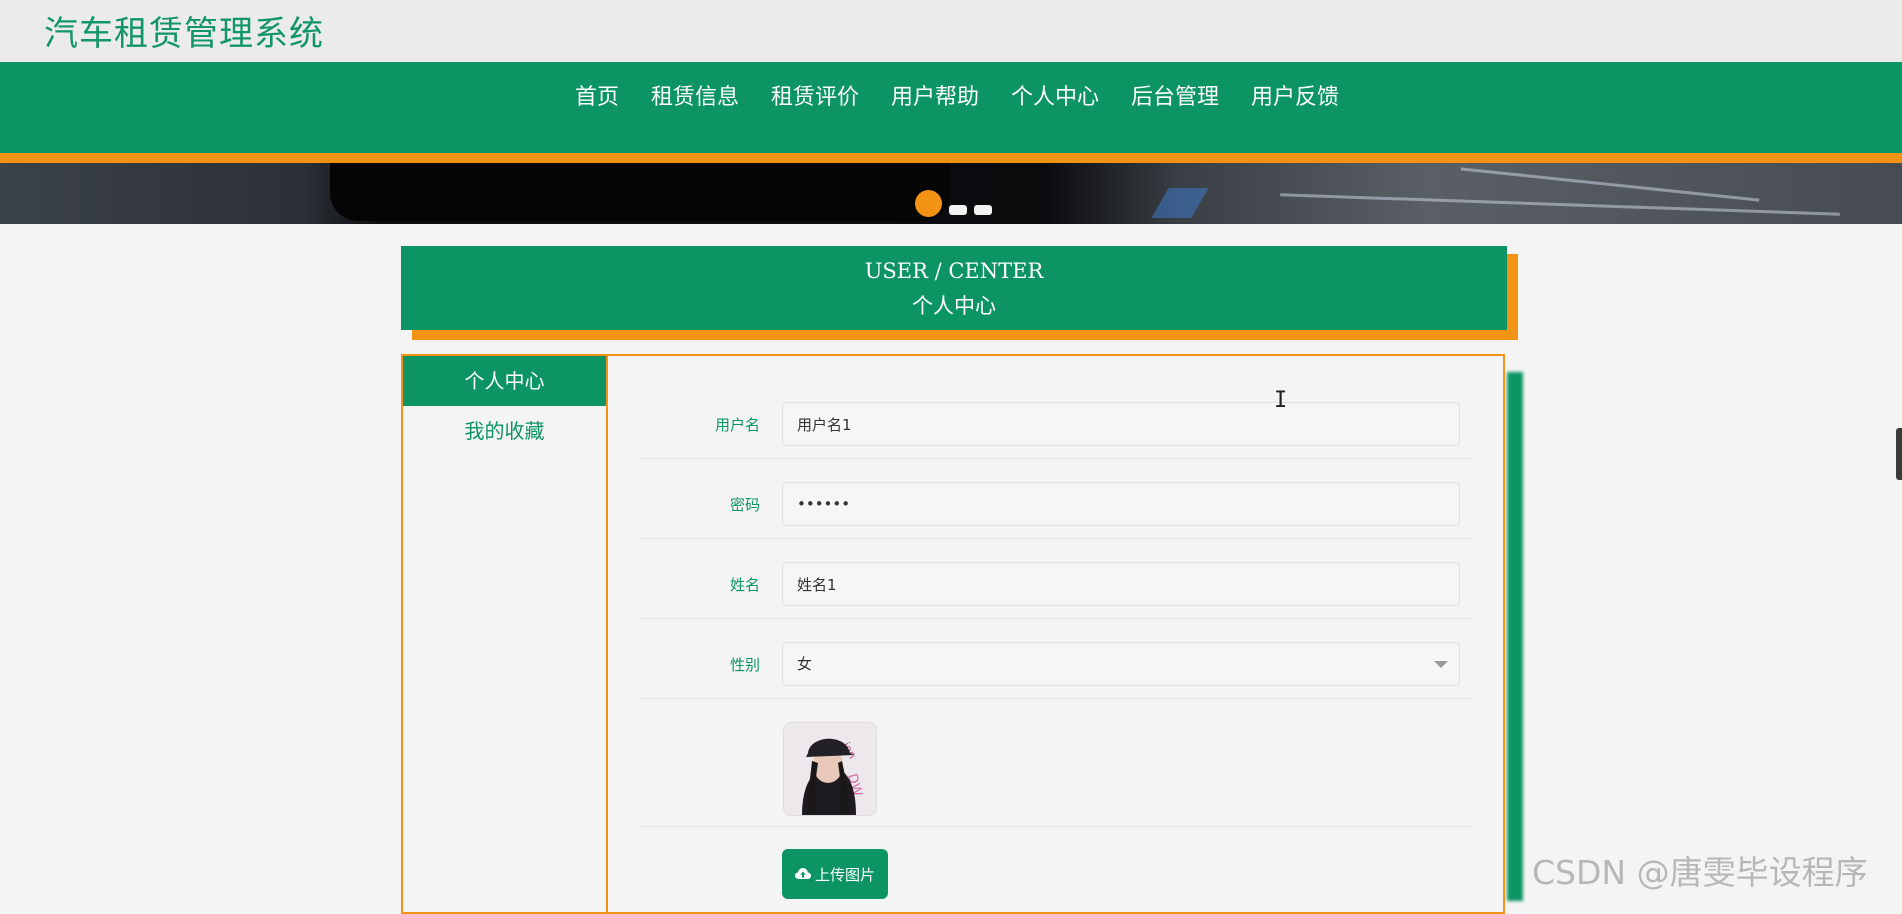 The image size is (1902, 914). What do you see at coordinates (1121, 424) in the screenshot?
I see `username-input` at bounding box center [1121, 424].